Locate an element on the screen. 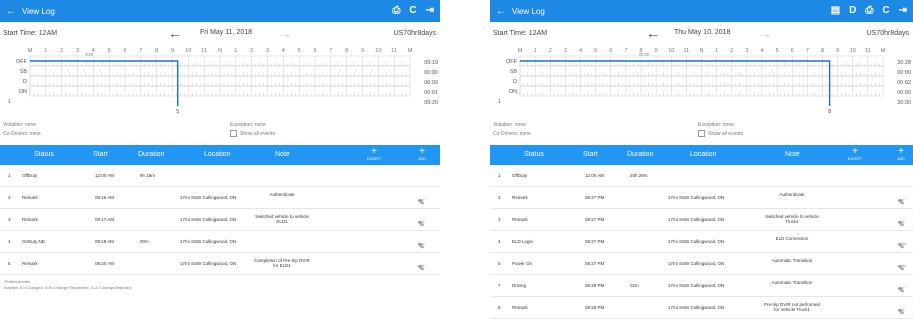 Image resolution: width=913 pixels, height=320 pixels. log-date: Thu May 10, 2018 is located at coordinates (702, 32).